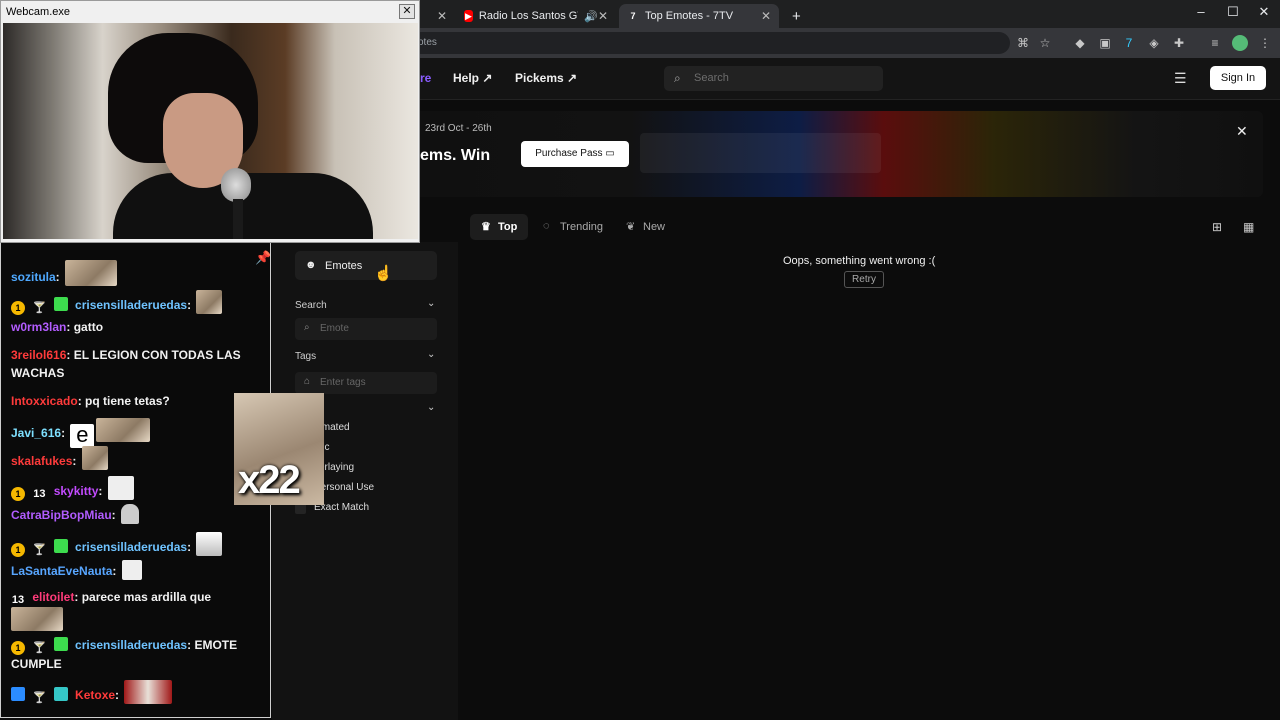  I want to click on ticket-icon: ▭, so click(610, 153).